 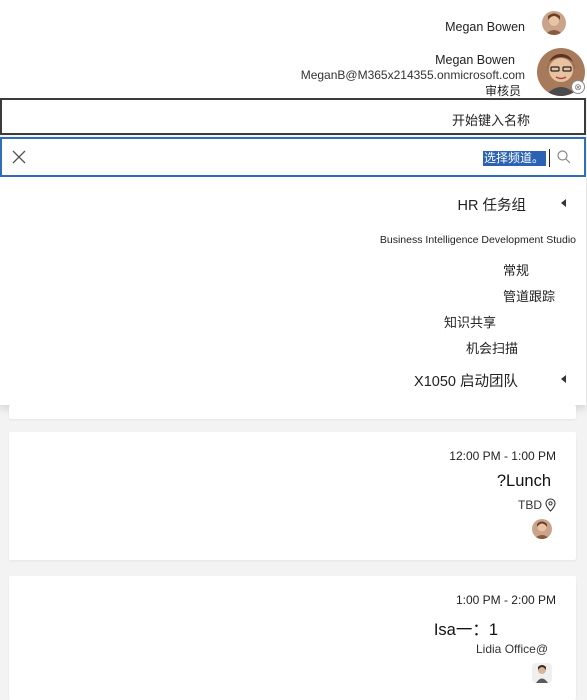 I want to click on event-title: ?Lunch, so click(x=523, y=481).